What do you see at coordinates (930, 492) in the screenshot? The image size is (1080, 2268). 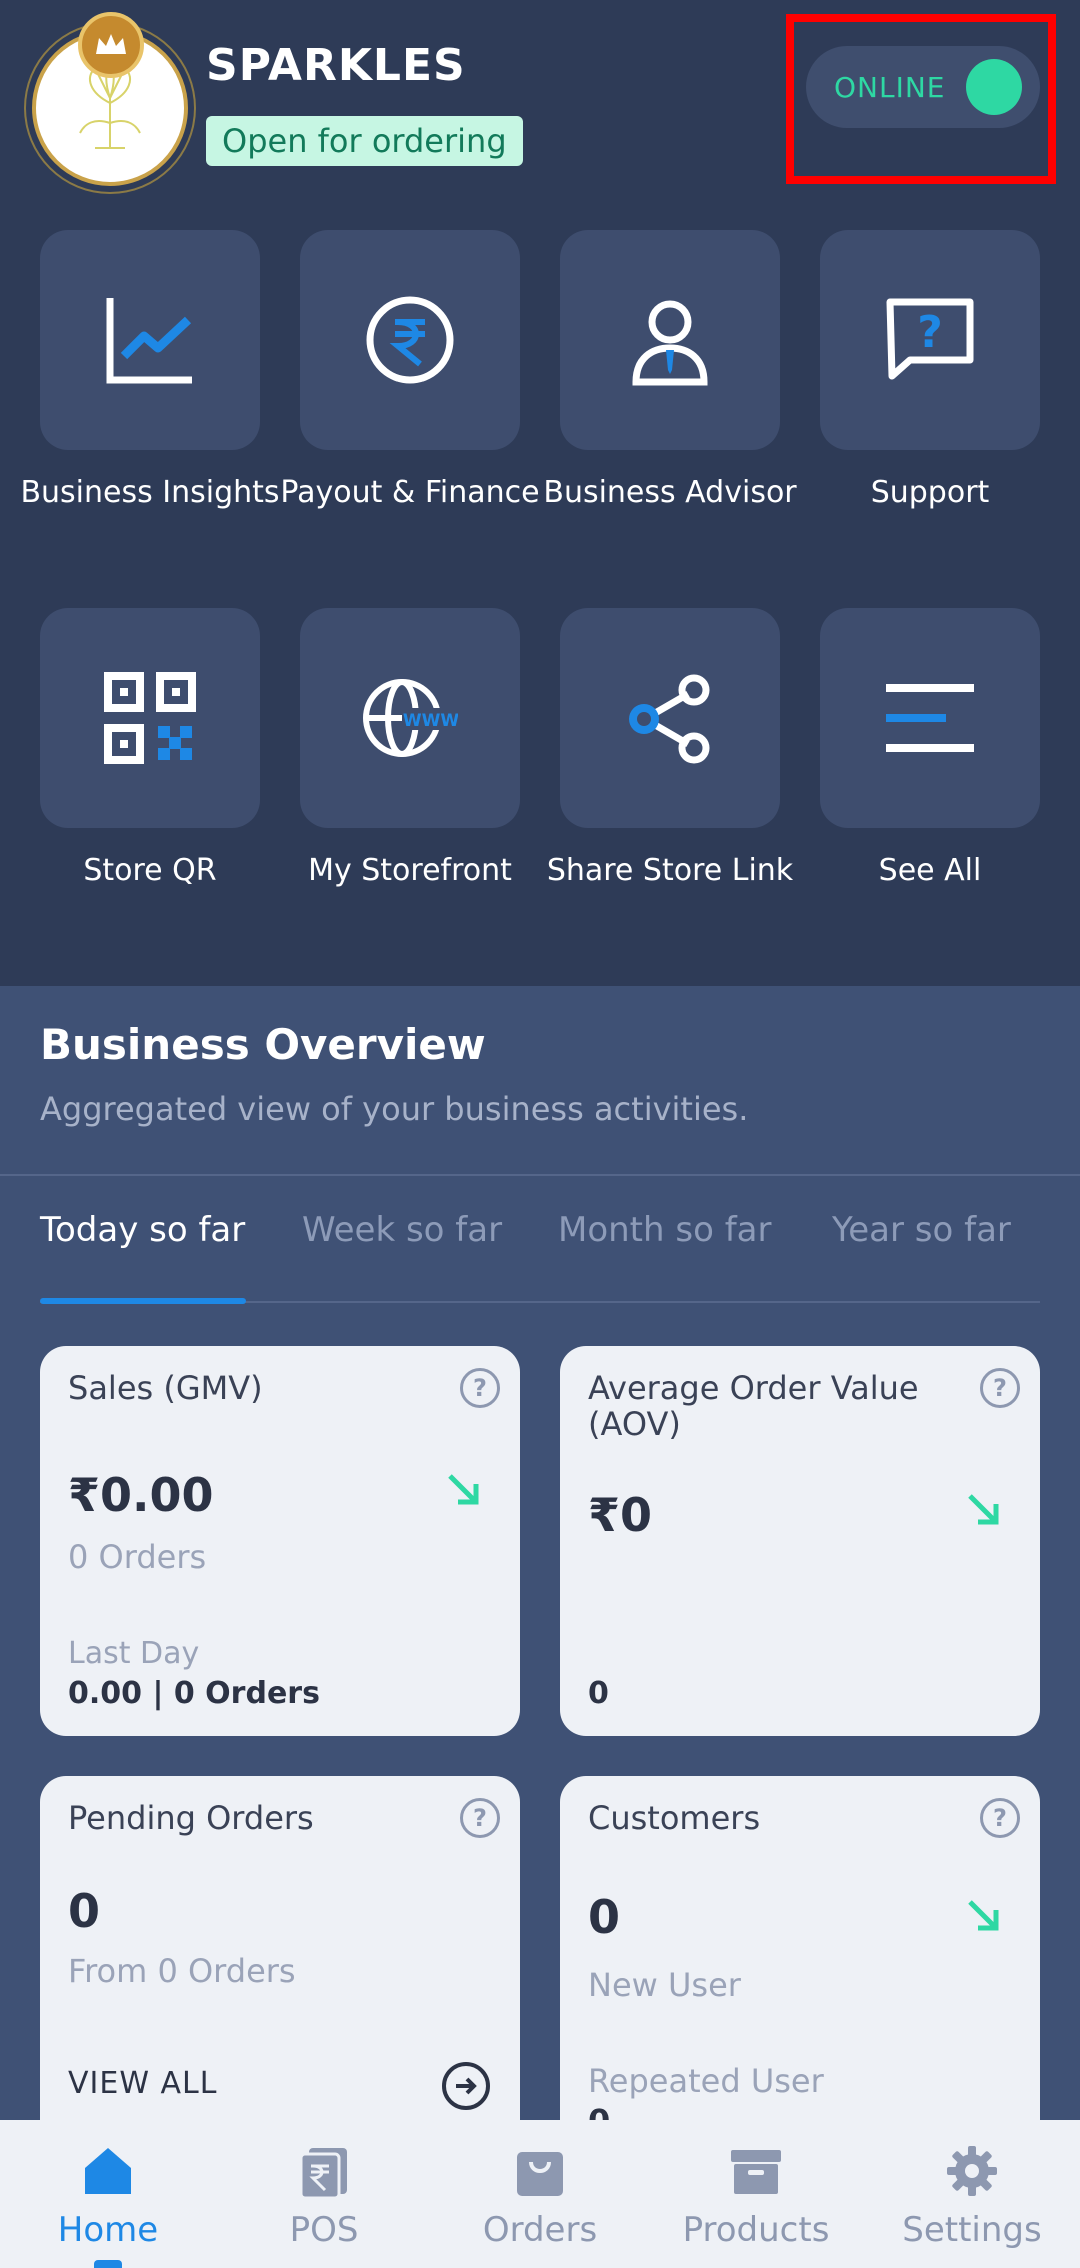 I see `tile-label: Support` at bounding box center [930, 492].